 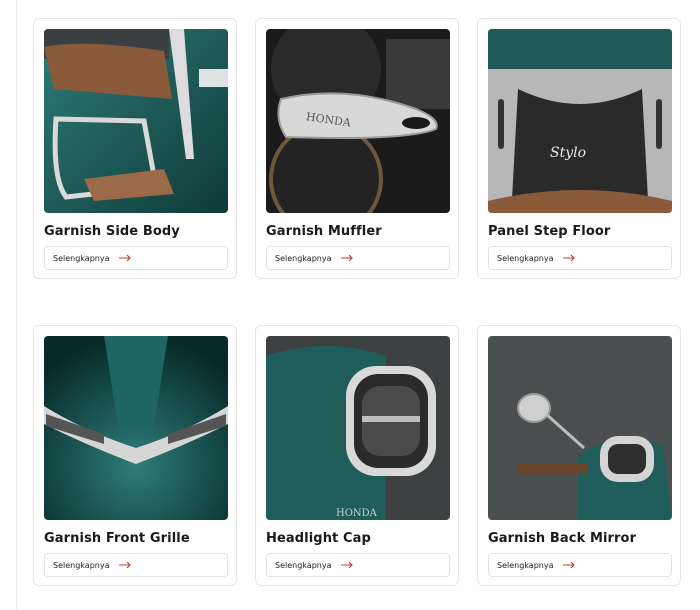 What do you see at coordinates (580, 428) in the screenshot?
I see `garnish-back-mirror-image` at bounding box center [580, 428].